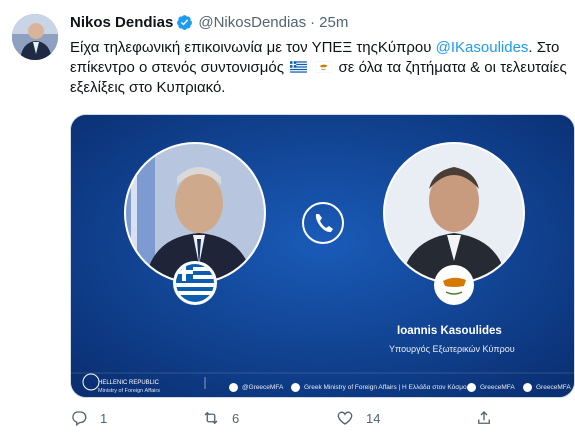  I want to click on footer-linkedin: GreeceMFA, so click(547, 387).